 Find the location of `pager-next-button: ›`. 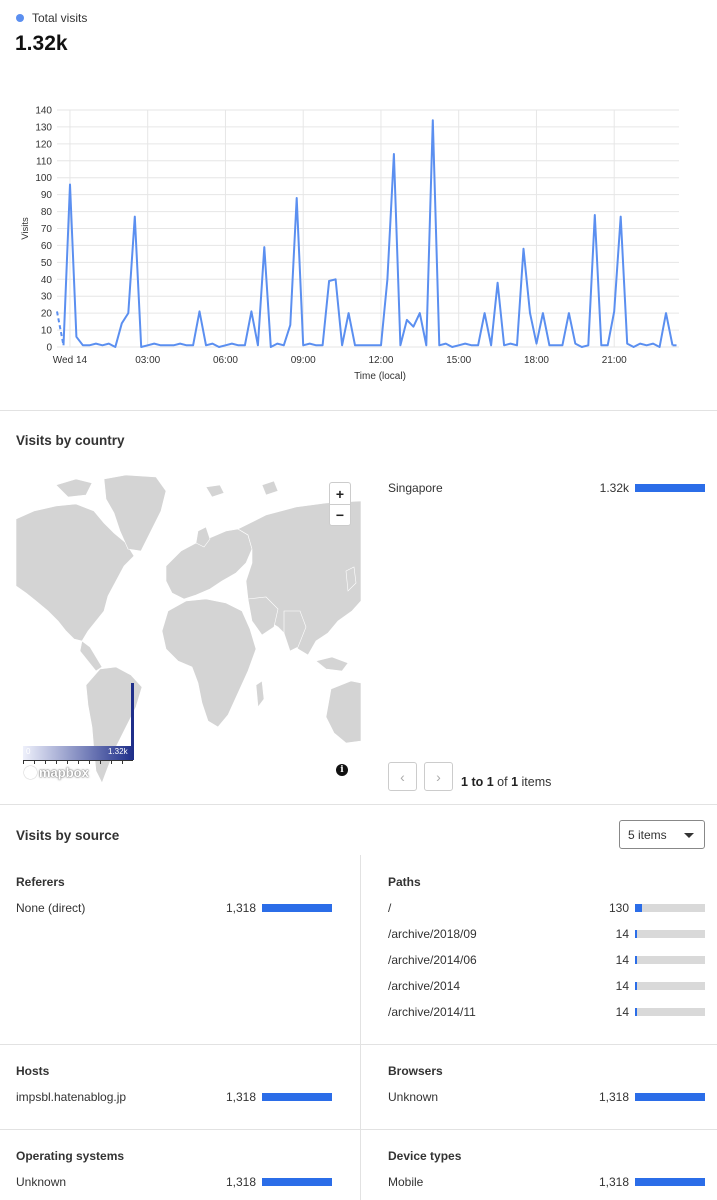

pager-next-button: › is located at coordinates (438, 776).